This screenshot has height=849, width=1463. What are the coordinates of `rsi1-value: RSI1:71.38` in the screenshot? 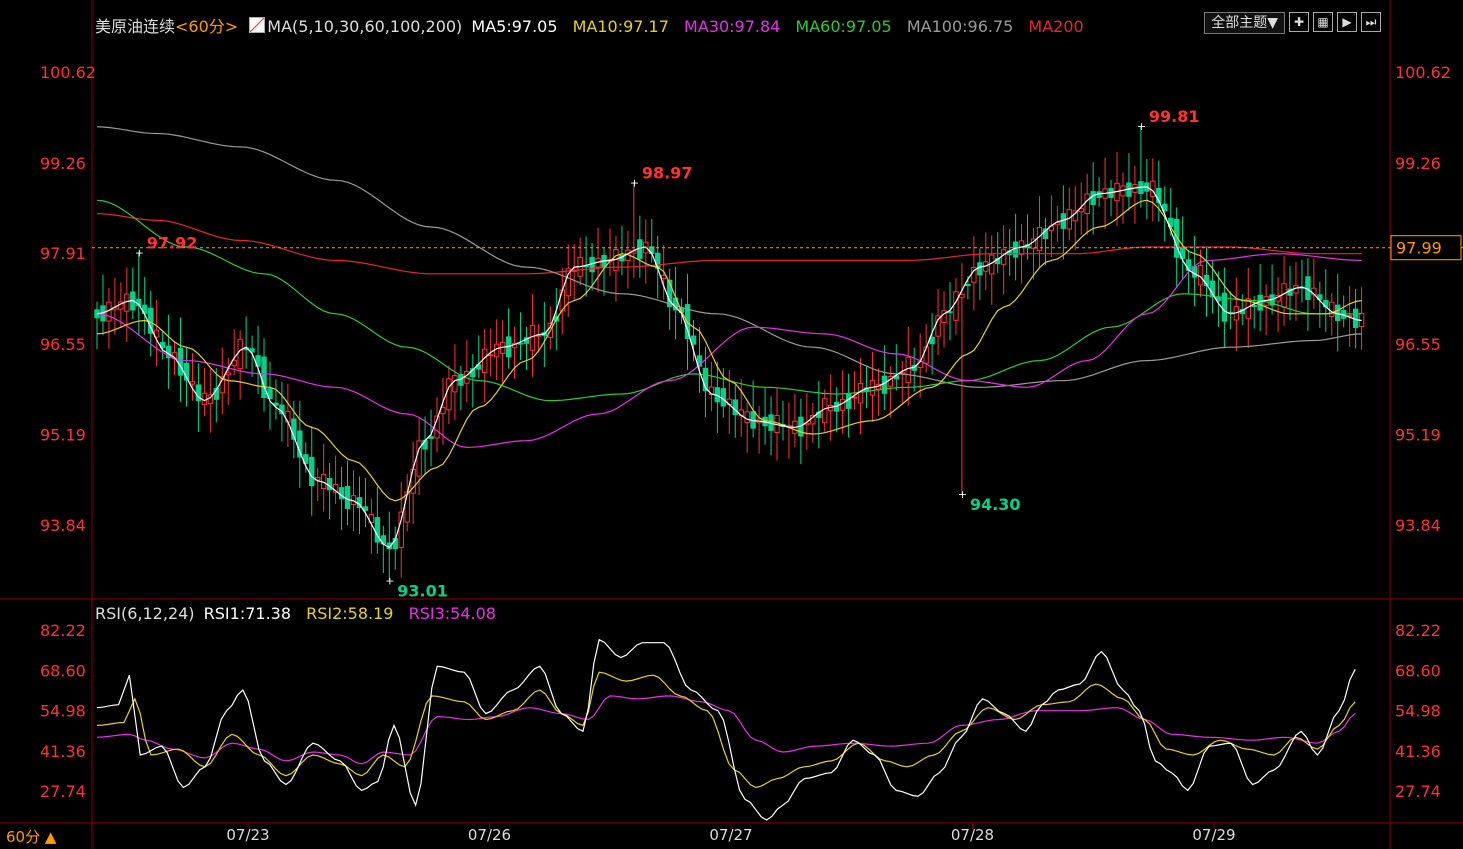 It's located at (247, 613).